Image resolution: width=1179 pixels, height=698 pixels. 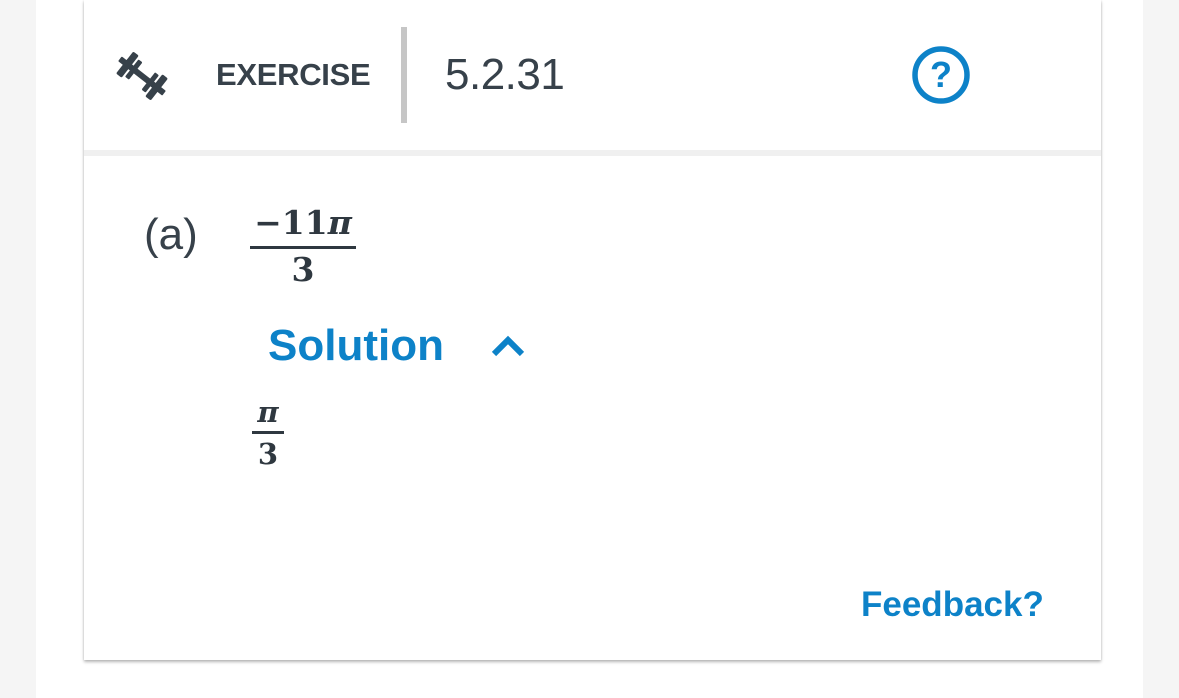 What do you see at coordinates (508, 345) in the screenshot?
I see `chevron-up-icon` at bounding box center [508, 345].